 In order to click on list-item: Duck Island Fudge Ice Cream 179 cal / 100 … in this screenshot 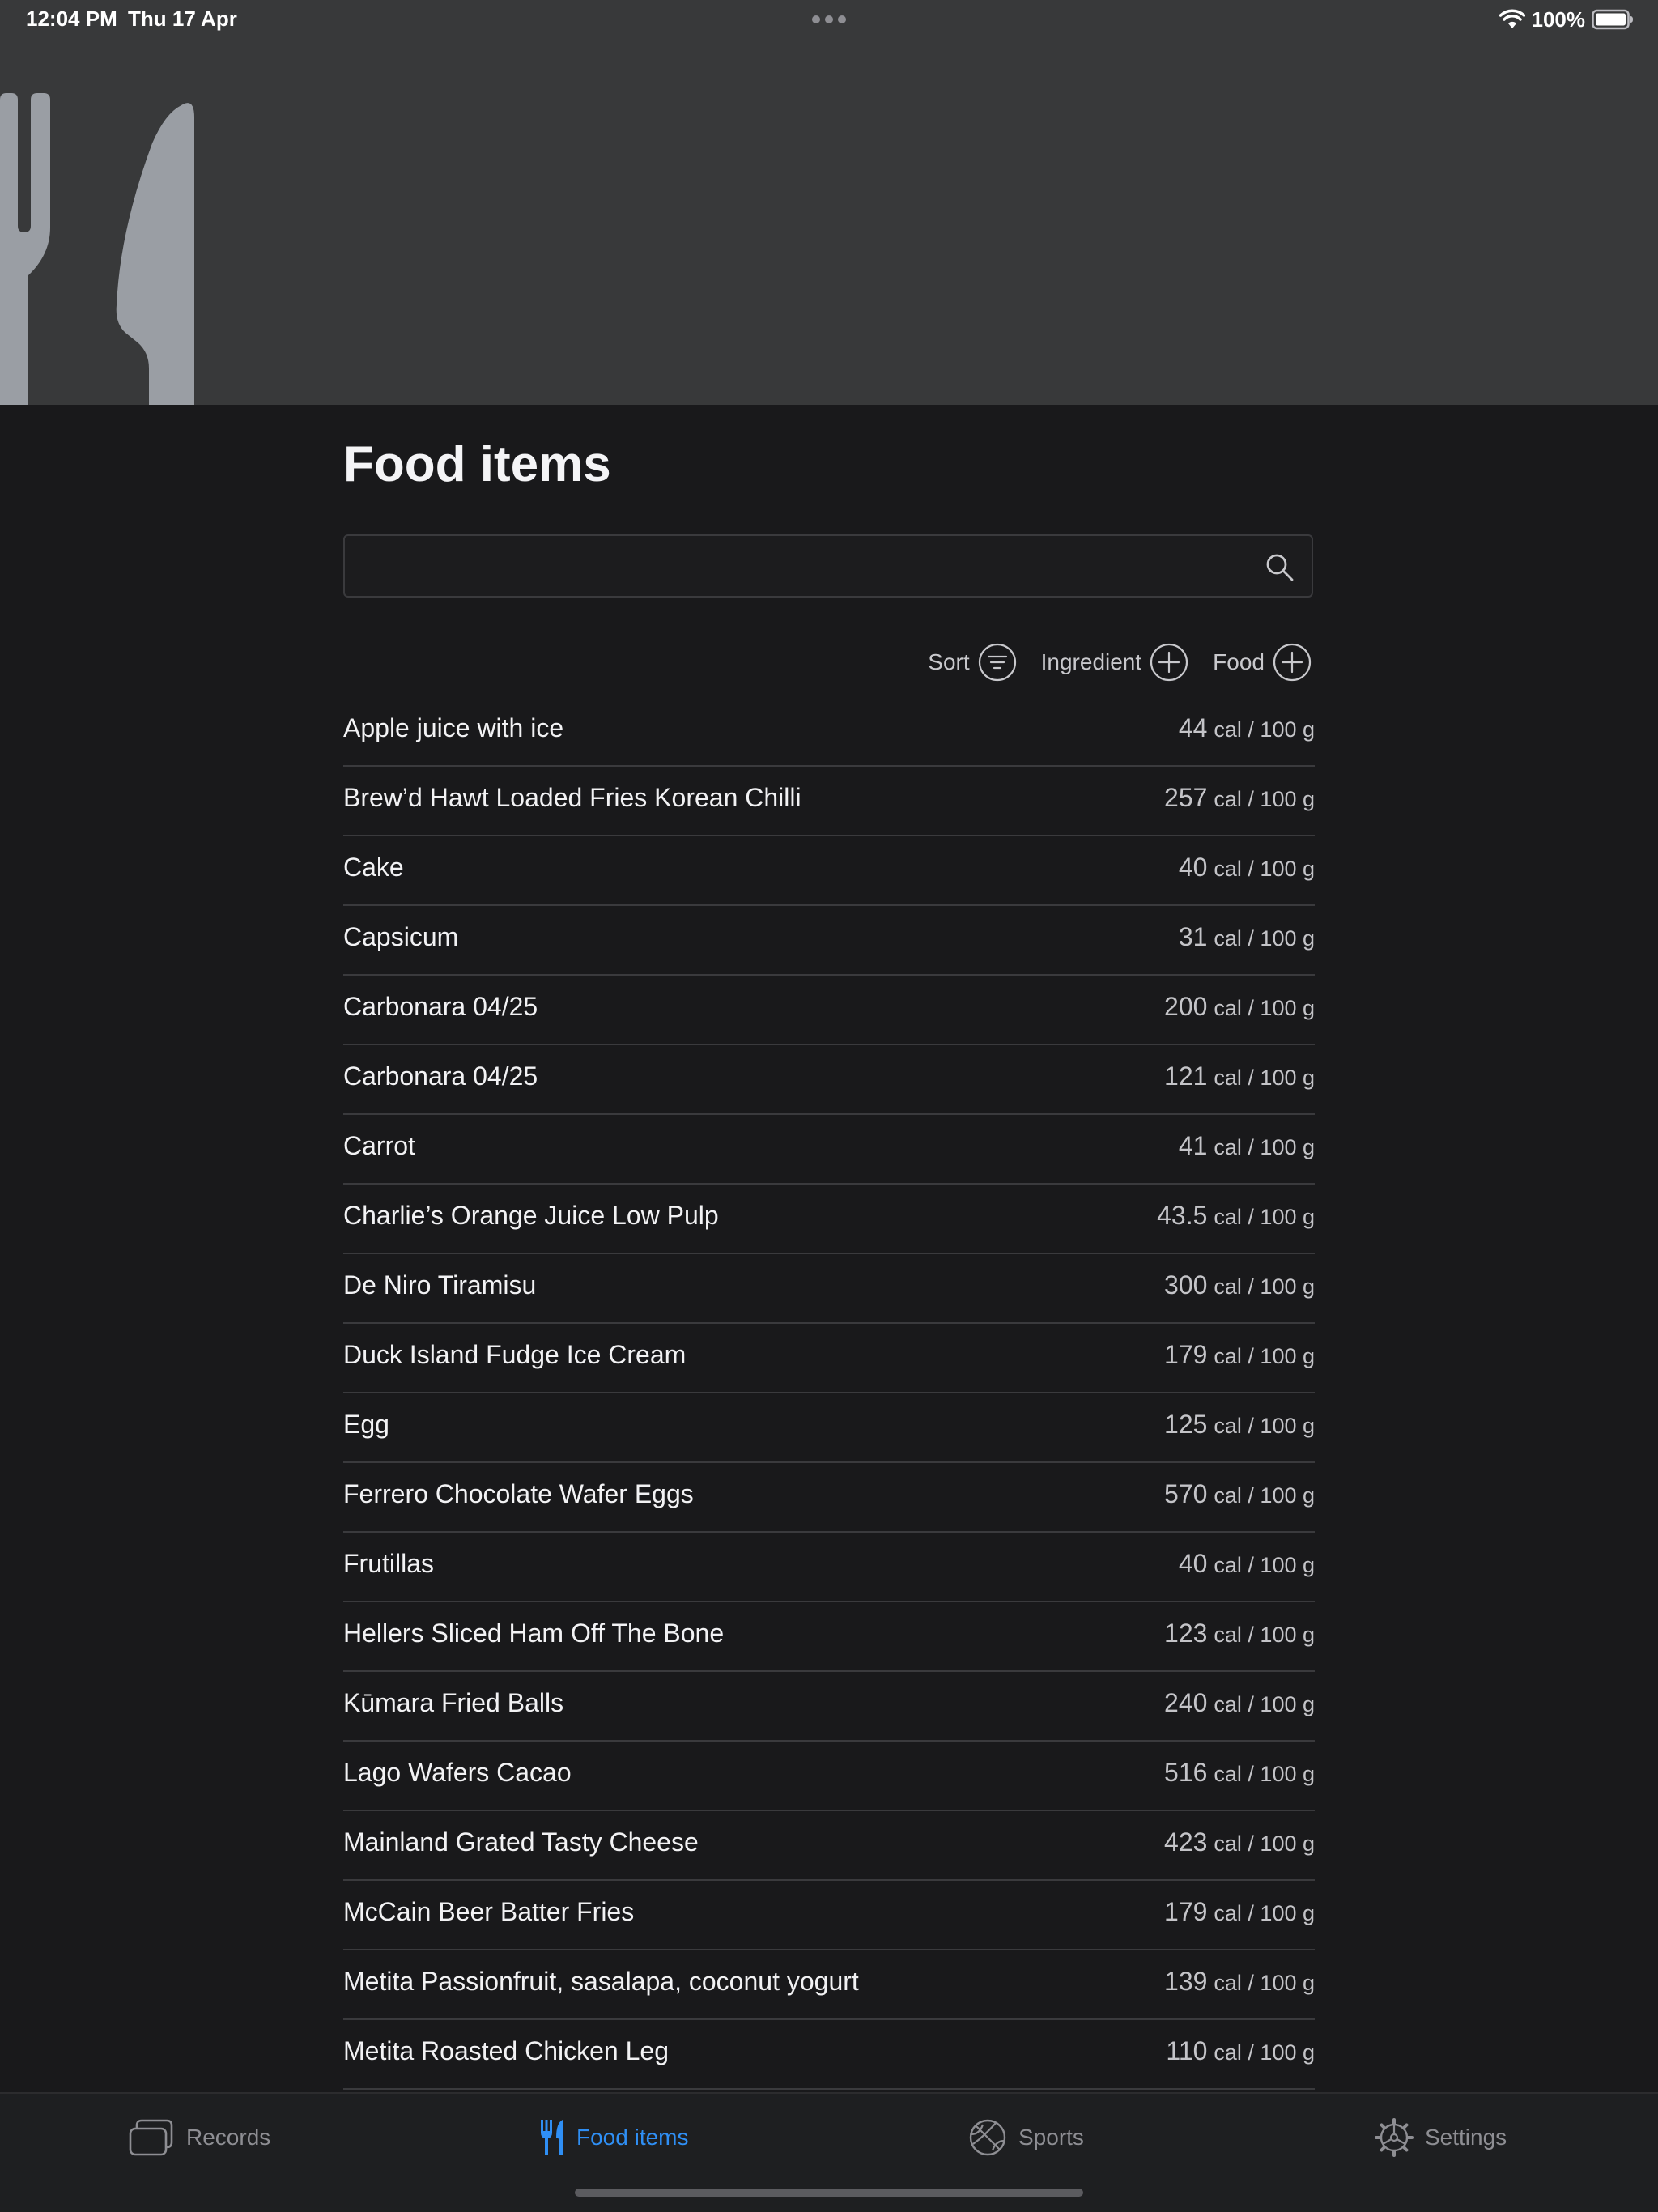, I will do `click(829, 1358)`.